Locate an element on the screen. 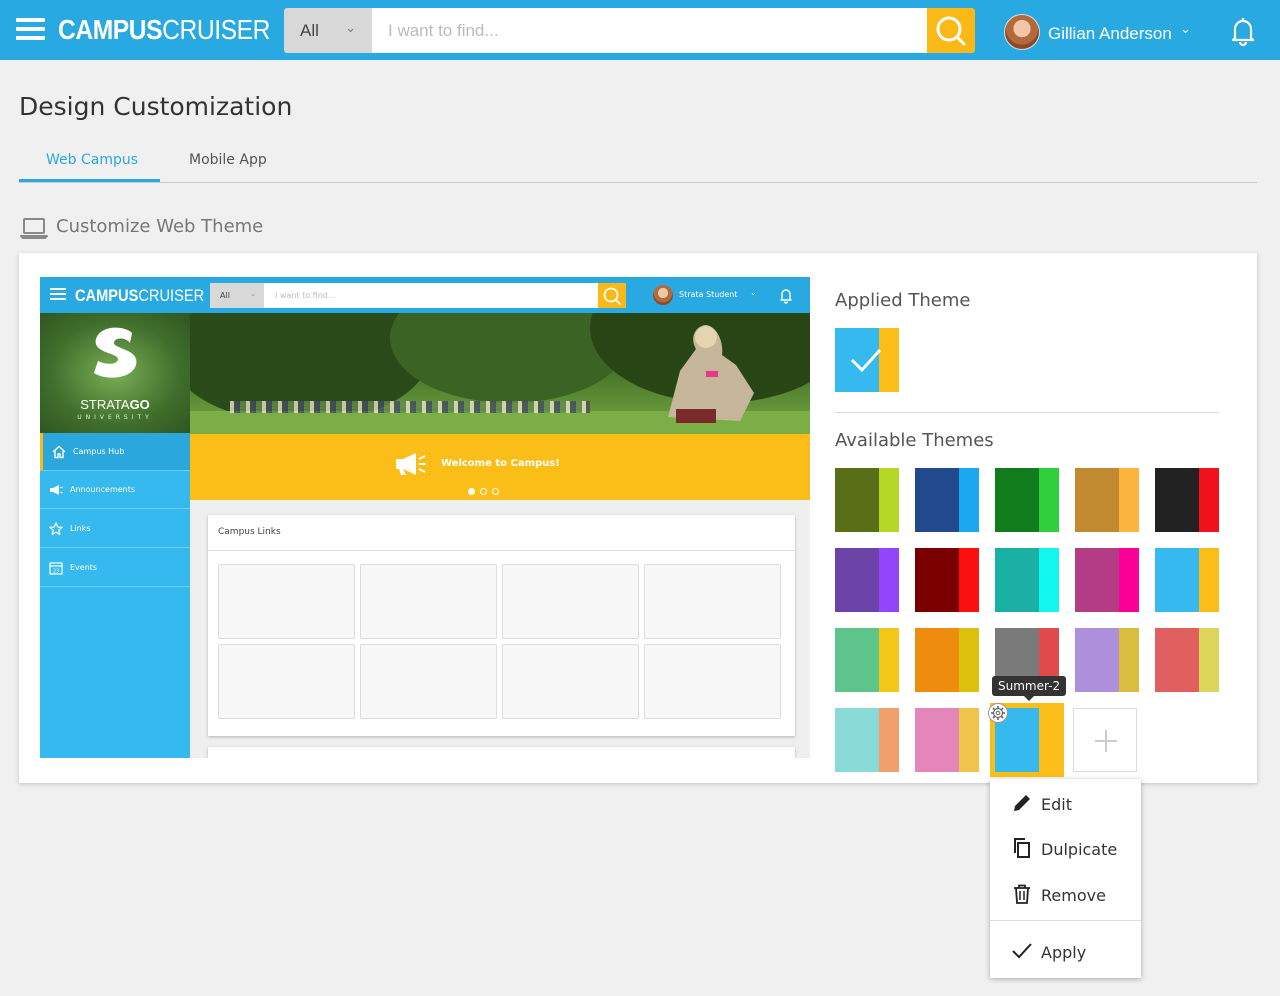 This screenshot has height=996, width=1280. university-logo: STRATAGO UNIVERSITY is located at coordinates (115, 373).